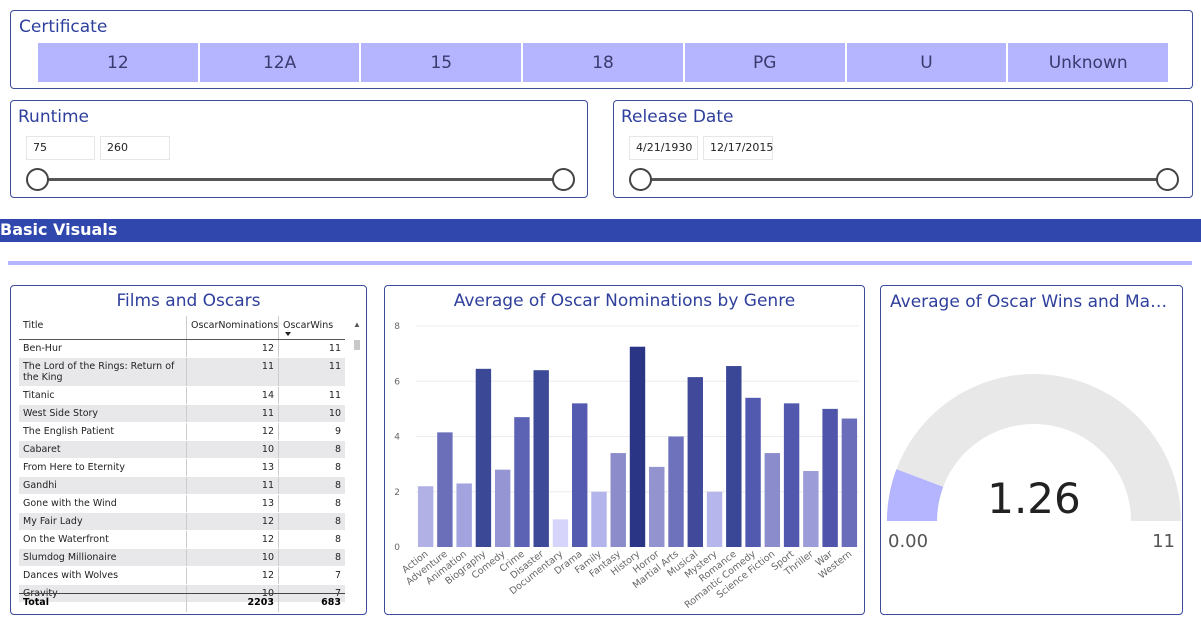 This screenshot has height=624, width=1201. Describe the element at coordinates (233, 503) in the screenshot. I see `cell-nominations: 13` at that location.